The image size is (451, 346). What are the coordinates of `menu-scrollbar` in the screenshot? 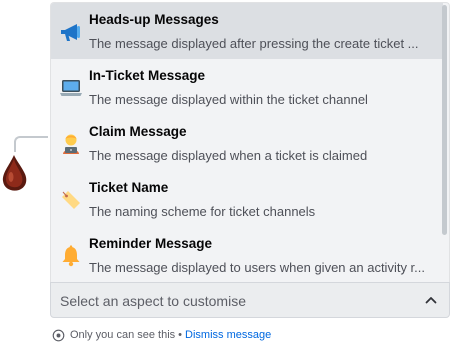 It's located at (444, 142).